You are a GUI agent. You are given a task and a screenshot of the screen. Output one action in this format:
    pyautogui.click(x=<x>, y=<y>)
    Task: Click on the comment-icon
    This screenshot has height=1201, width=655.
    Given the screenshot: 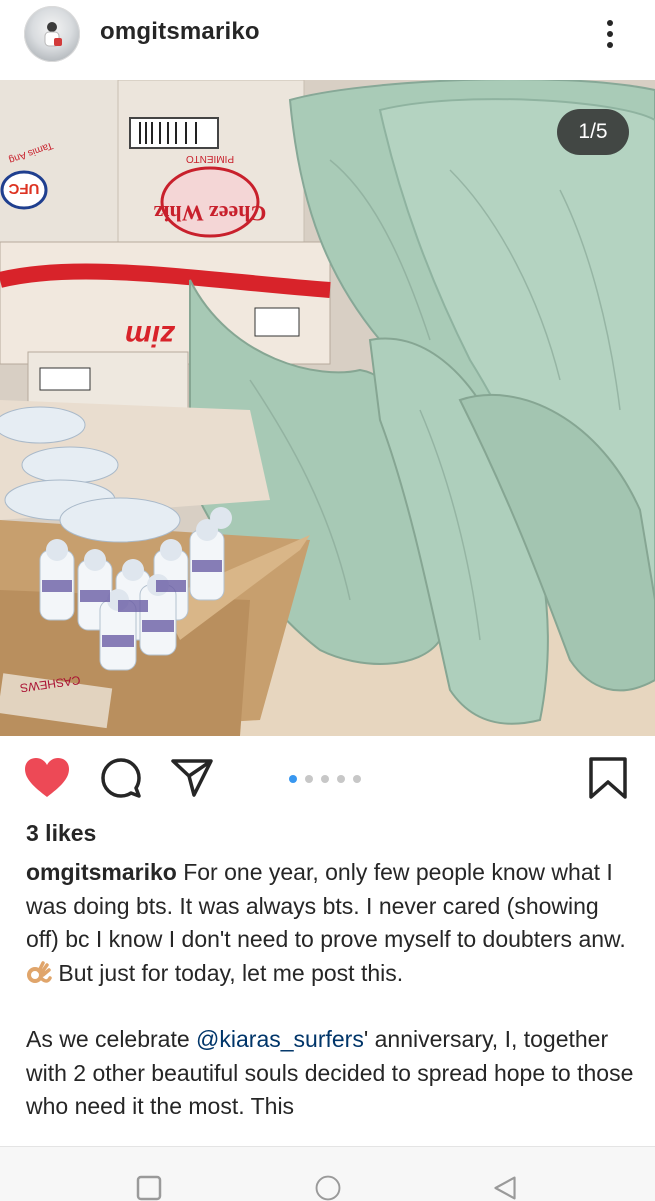 What is the action you would take?
    pyautogui.click(x=121, y=778)
    